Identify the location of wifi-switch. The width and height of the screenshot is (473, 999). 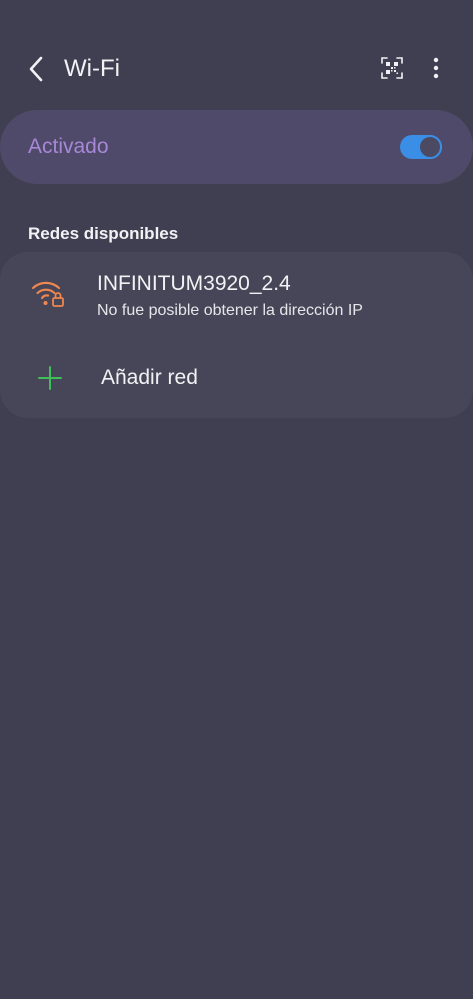
(421, 147).